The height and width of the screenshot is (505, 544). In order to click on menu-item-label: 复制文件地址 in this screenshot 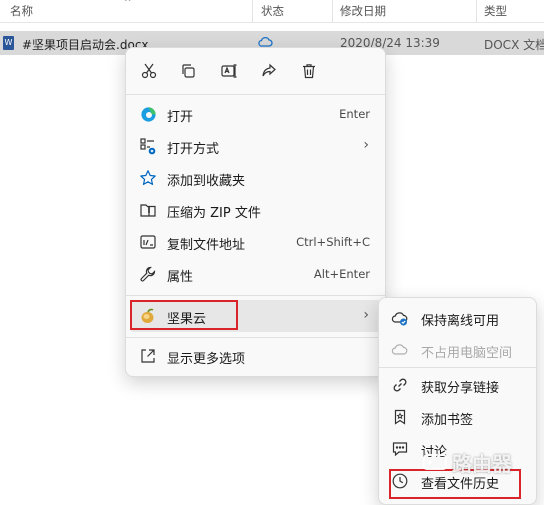, I will do `click(206, 245)`.